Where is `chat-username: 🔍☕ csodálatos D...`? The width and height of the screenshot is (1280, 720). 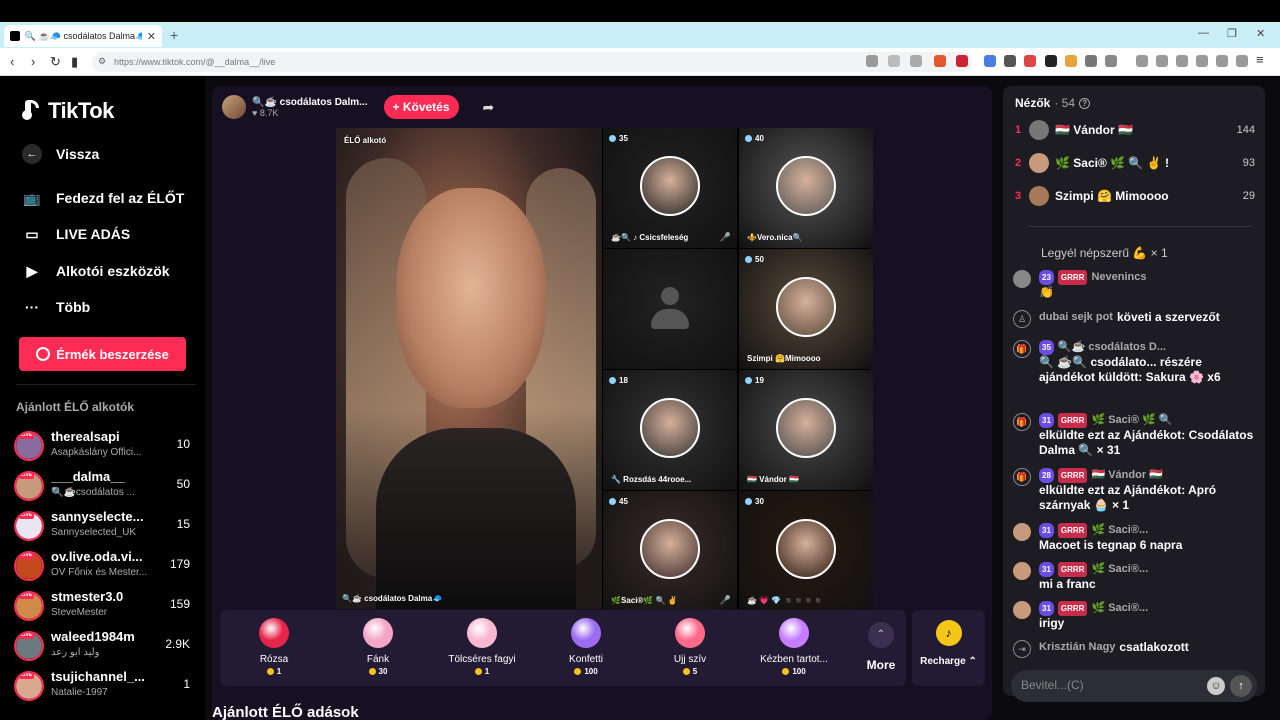
chat-username: 🔍☕ csodálatos D... is located at coordinates (1112, 347).